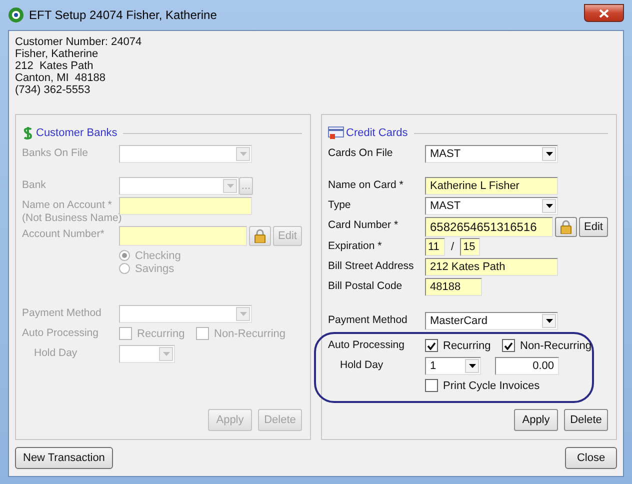 Image resolution: width=632 pixels, height=484 pixels. I want to click on field-label: Cards On File, so click(361, 153).